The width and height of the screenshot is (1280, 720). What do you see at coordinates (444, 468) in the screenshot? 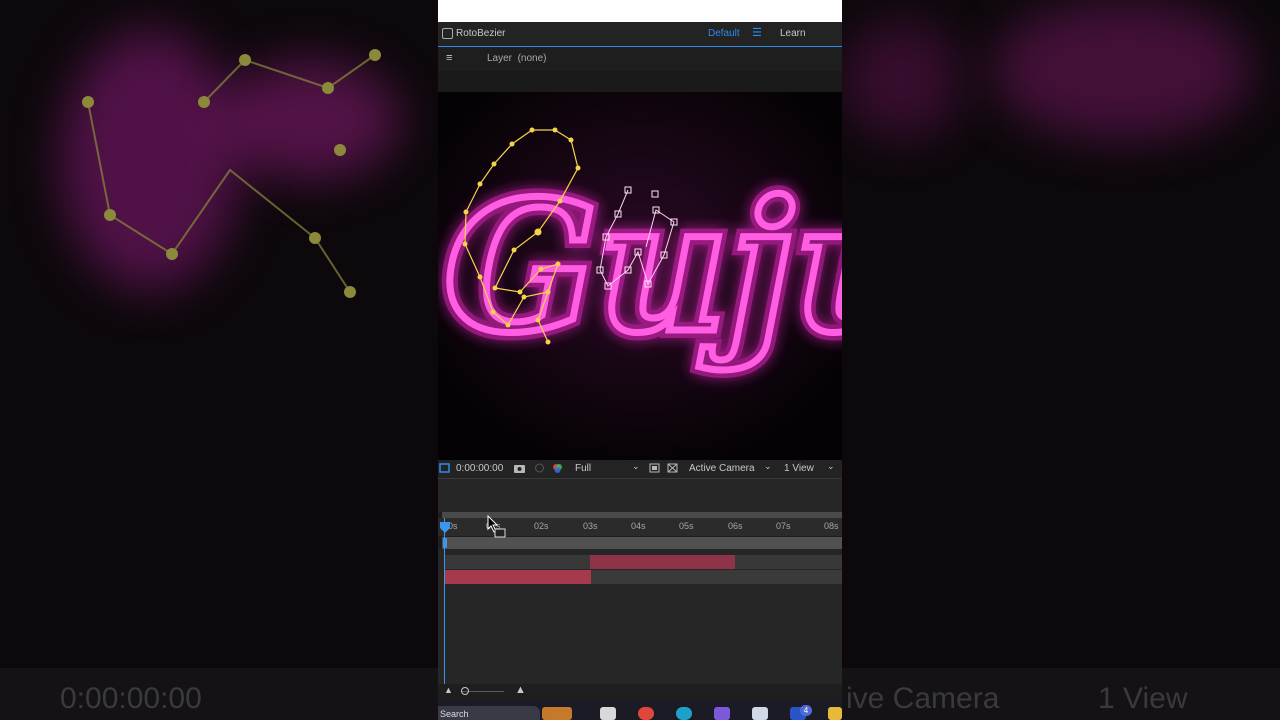
I see `region-of-interest-icon` at bounding box center [444, 468].